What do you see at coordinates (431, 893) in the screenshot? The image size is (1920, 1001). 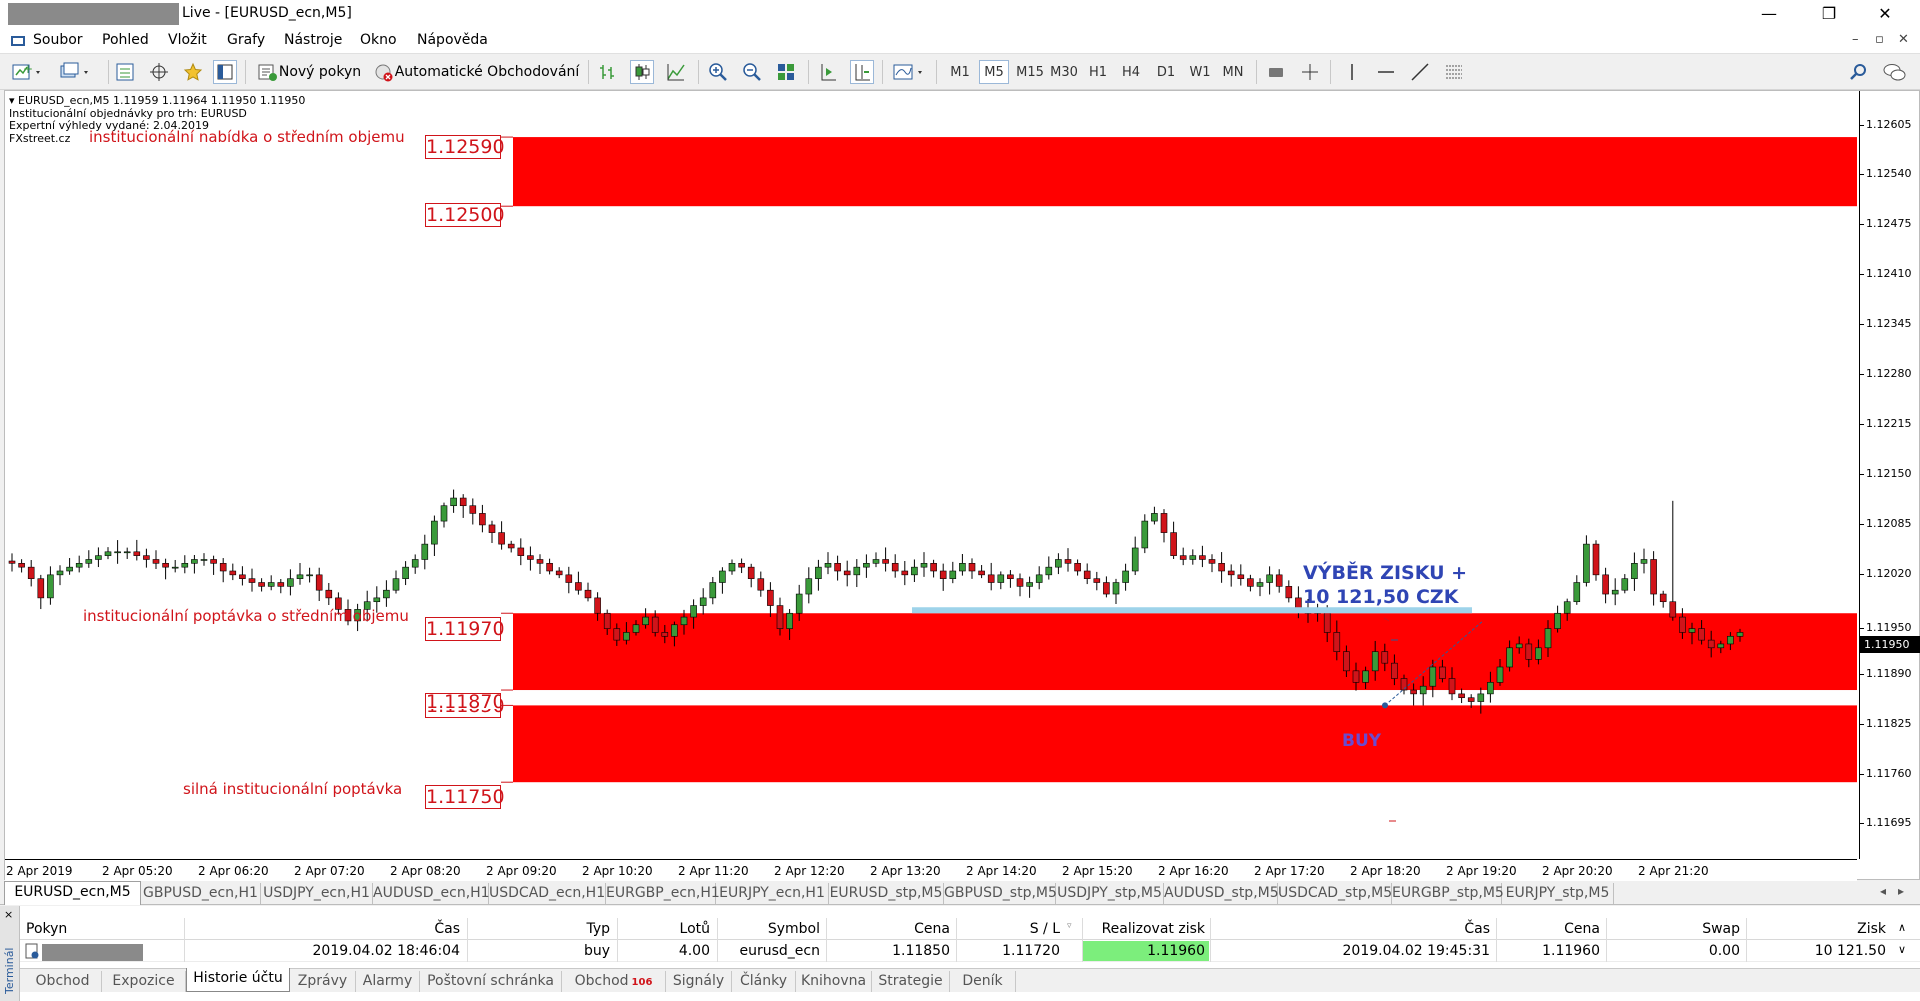 I see `symbol-tab: AUDUSD_ecn,H1` at bounding box center [431, 893].